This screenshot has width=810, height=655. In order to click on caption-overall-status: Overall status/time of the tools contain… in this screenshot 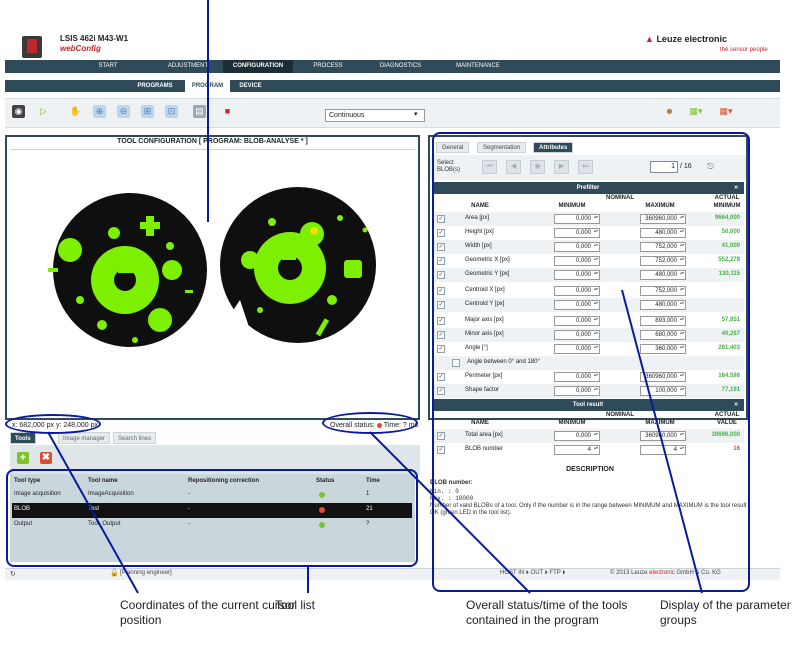, I will do `click(547, 612)`.